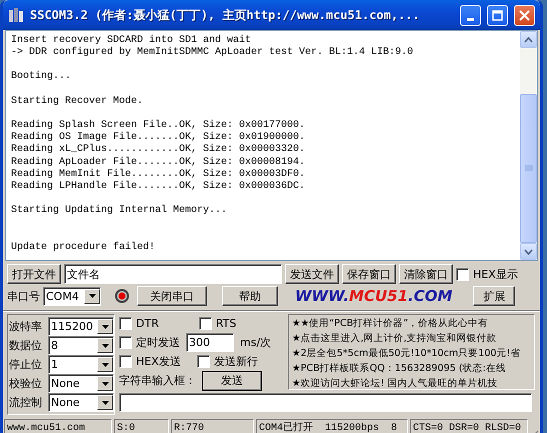 The height and width of the screenshot is (433, 547). I want to click on grip-icon, so click(528, 168).